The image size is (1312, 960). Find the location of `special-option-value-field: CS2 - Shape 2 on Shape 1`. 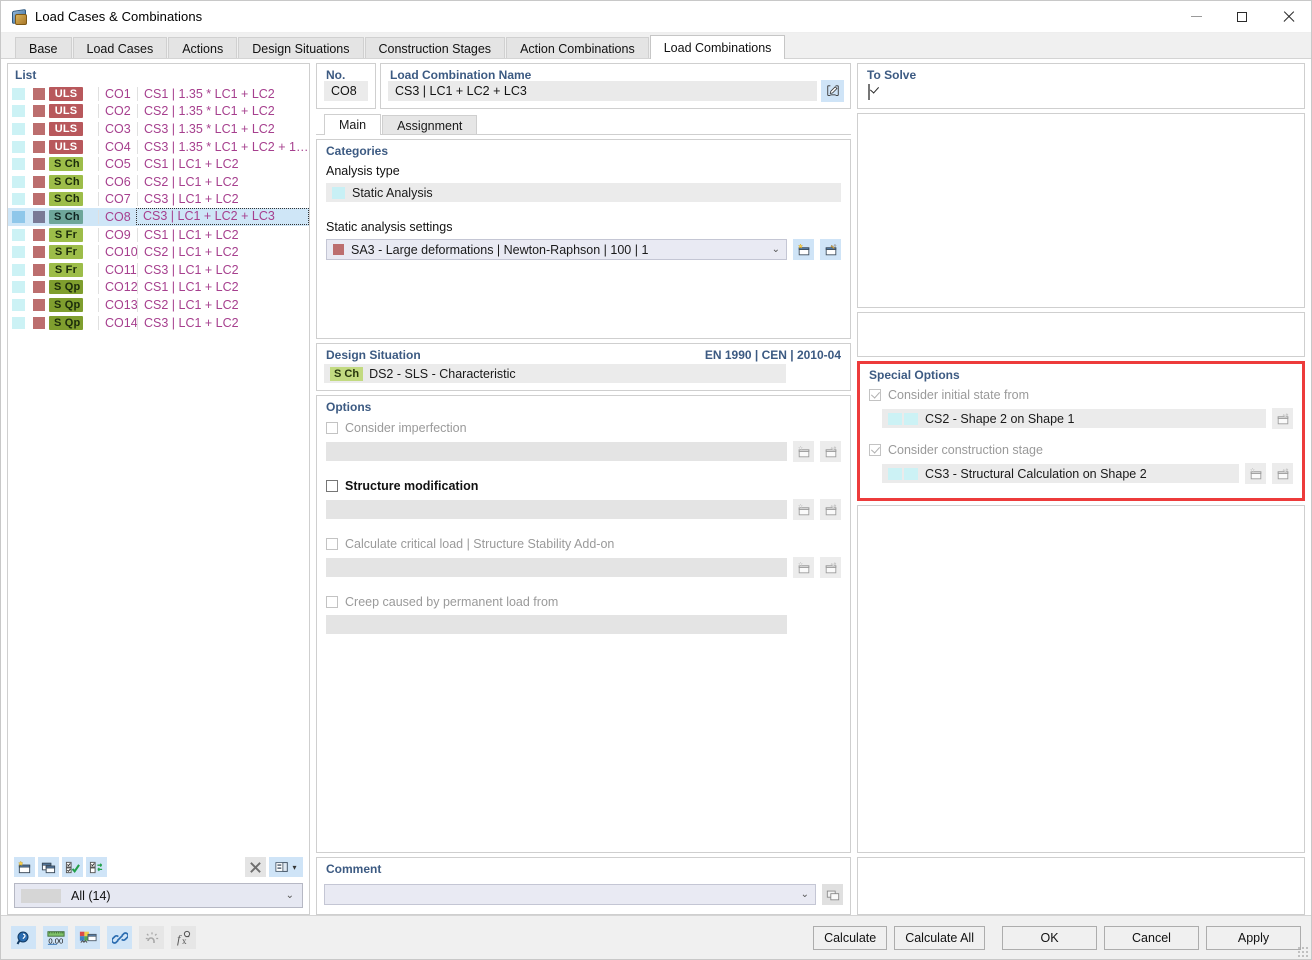

special-option-value-field: CS2 - Shape 2 on Shape 1 is located at coordinates (1074, 418).